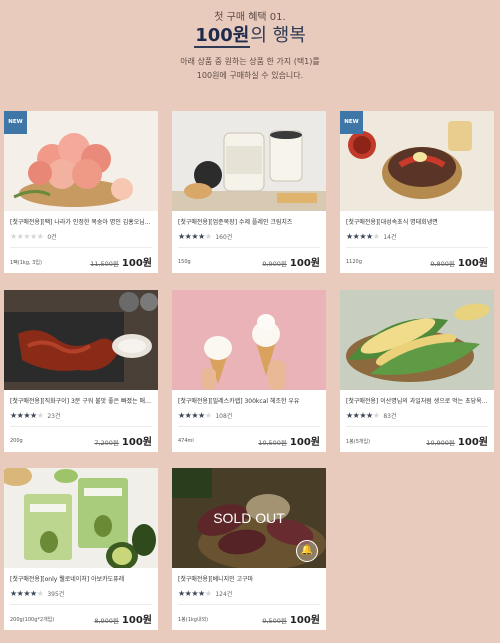 This screenshot has height=643, width=500. What do you see at coordinates (278, 35) in the screenshot?
I see `promo-title-rest: 의 행복` at bounding box center [278, 35].